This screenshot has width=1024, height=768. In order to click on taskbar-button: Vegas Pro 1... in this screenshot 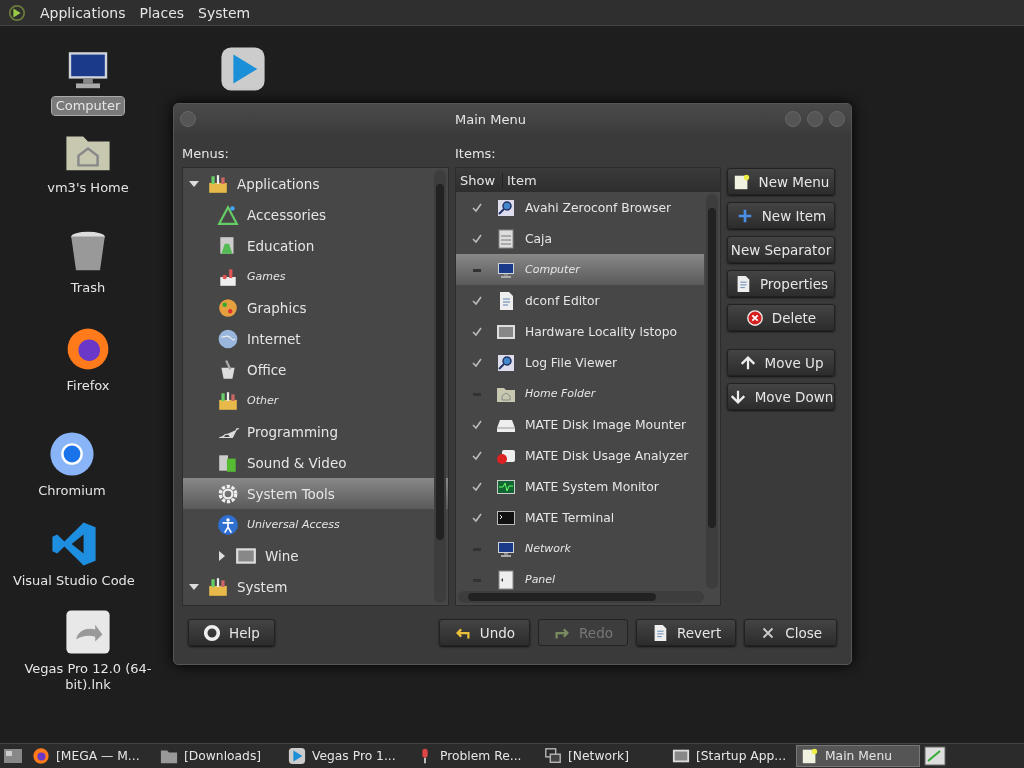, I will do `click(346, 756)`.